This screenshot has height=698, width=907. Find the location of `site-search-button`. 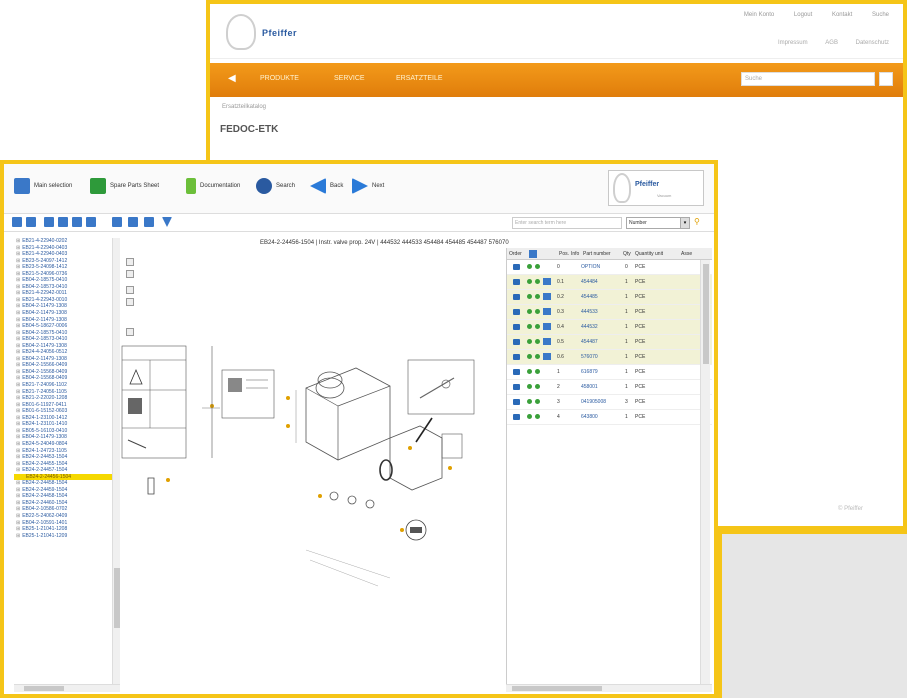

site-search-button is located at coordinates (886, 79).